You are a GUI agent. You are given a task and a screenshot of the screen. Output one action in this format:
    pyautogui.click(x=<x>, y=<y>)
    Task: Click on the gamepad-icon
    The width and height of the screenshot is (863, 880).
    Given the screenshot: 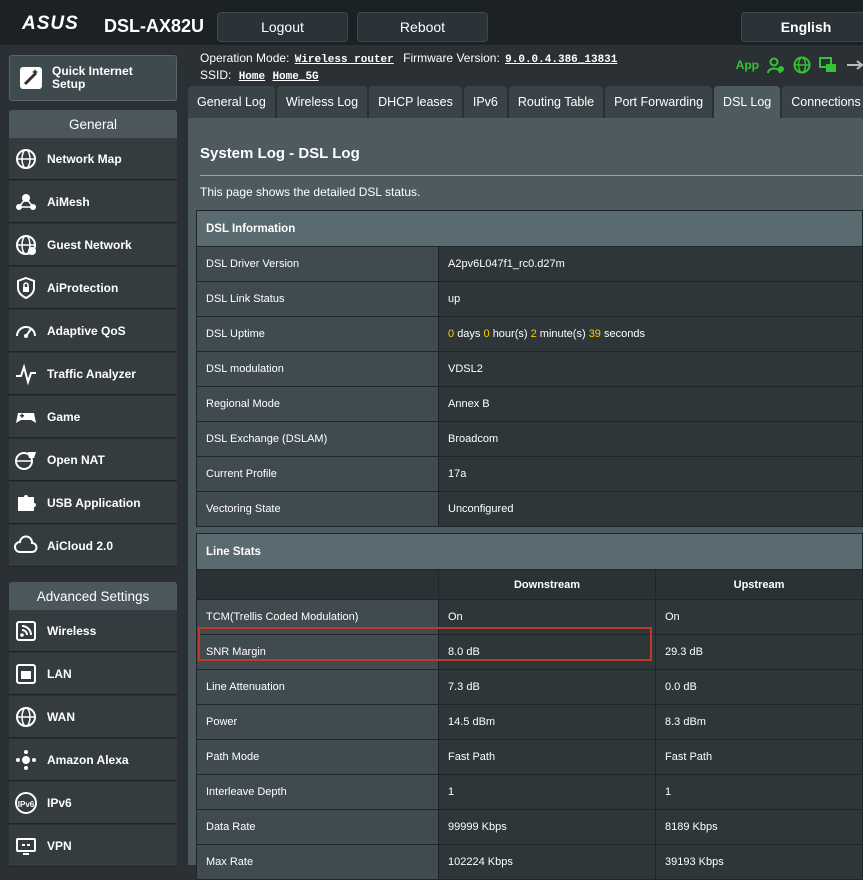 What is the action you would take?
    pyautogui.click(x=26, y=417)
    